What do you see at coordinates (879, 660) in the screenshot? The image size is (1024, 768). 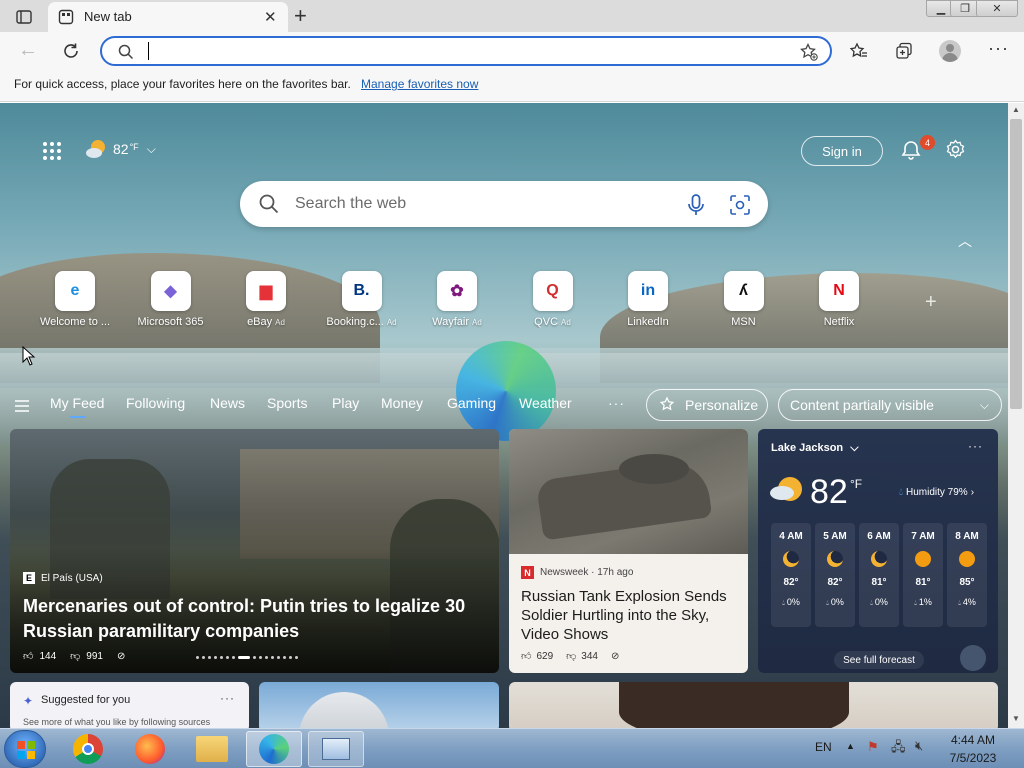 I see `full-forecast-button: See full forecast` at bounding box center [879, 660].